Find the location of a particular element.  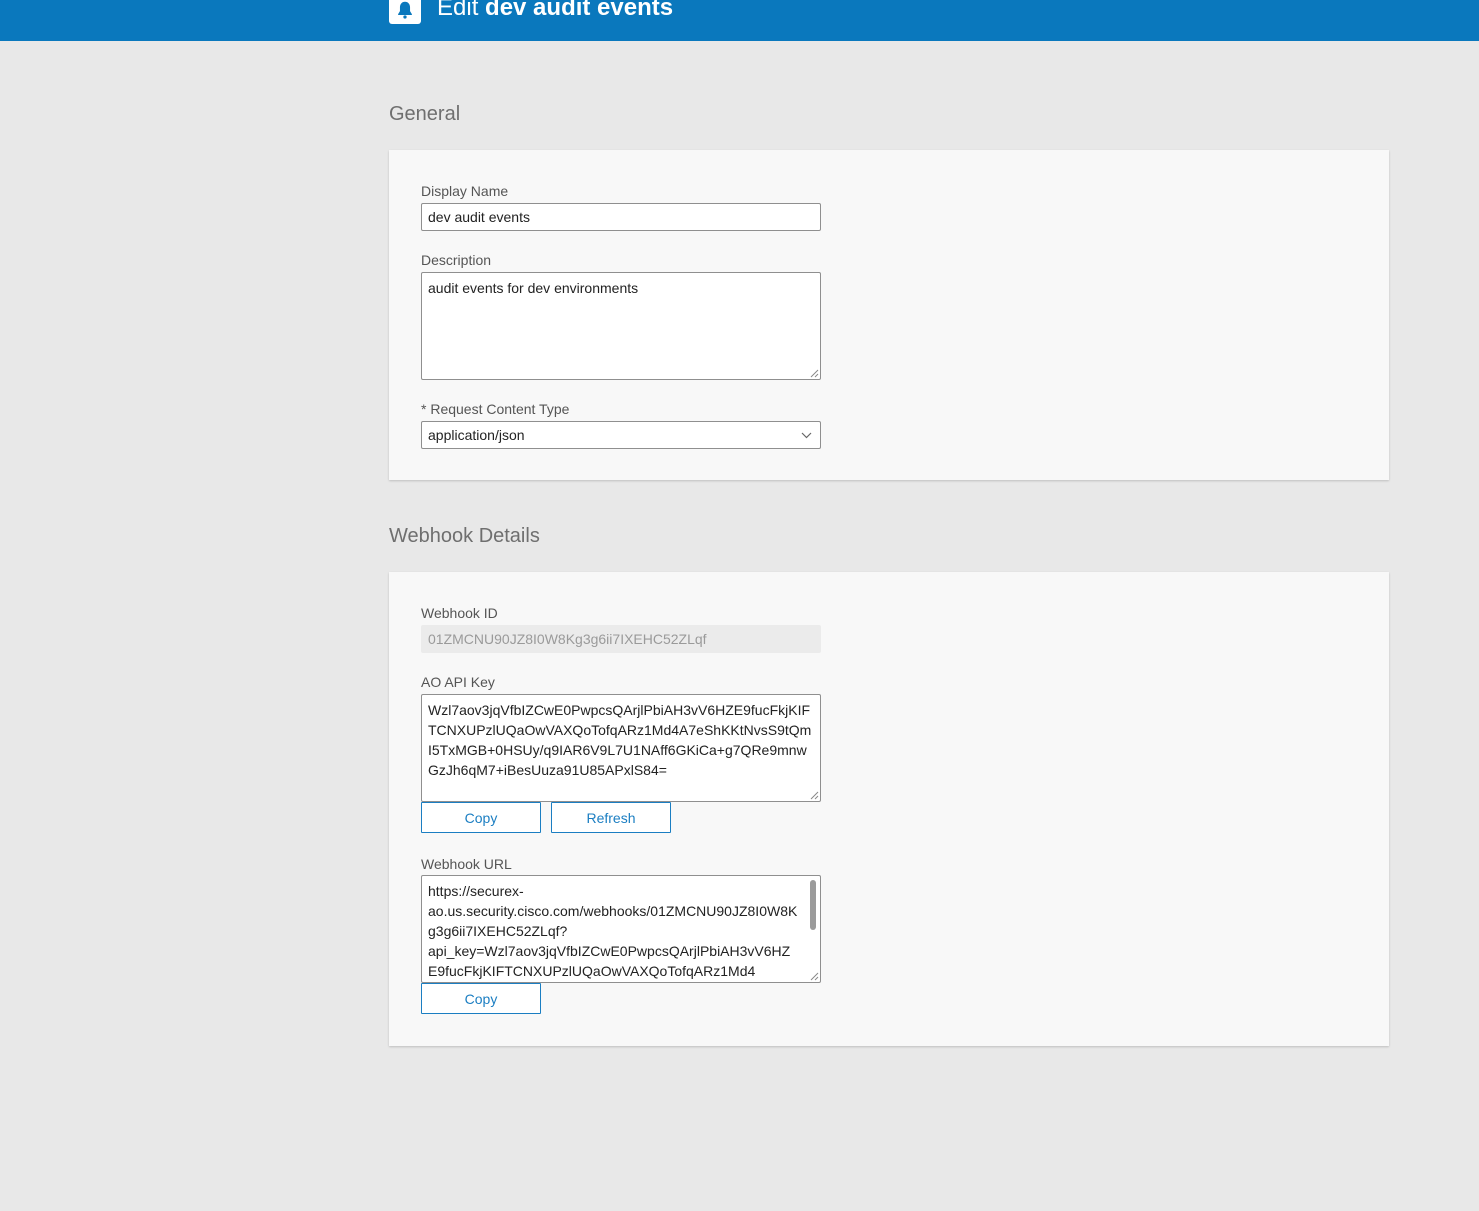

webhook-url-label: Webhook URL is located at coordinates (466, 864).